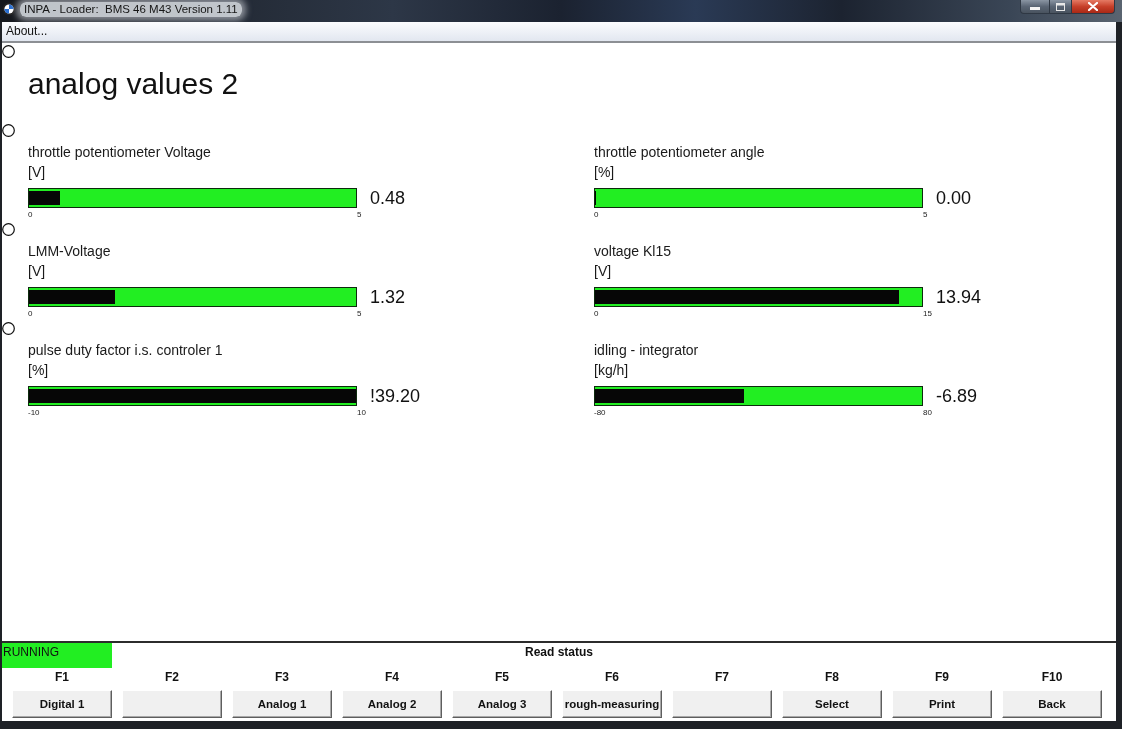  What do you see at coordinates (612, 677) in the screenshot?
I see `function-key-label: F6` at bounding box center [612, 677].